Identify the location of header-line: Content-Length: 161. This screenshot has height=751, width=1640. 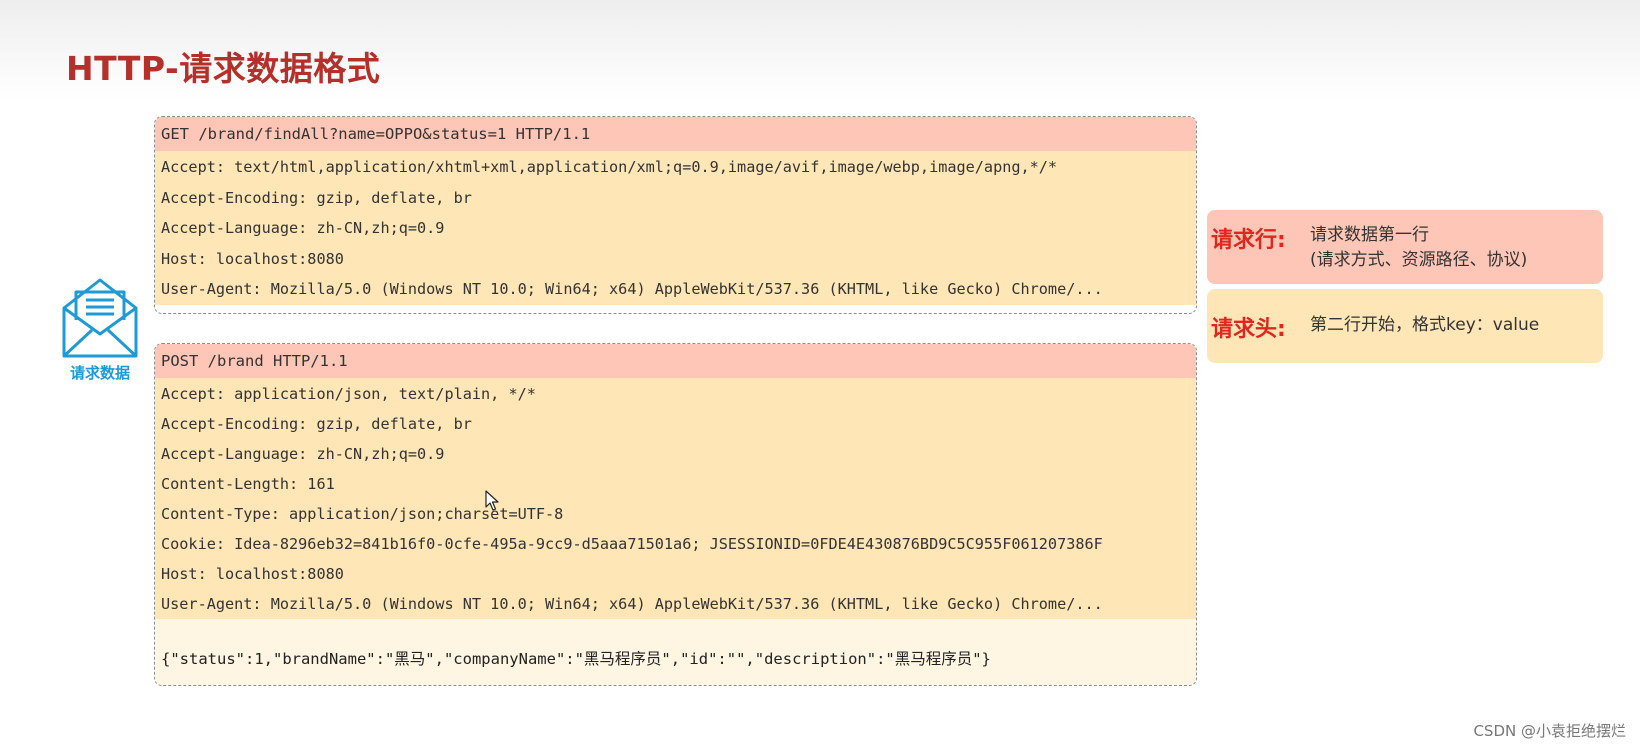
(248, 484).